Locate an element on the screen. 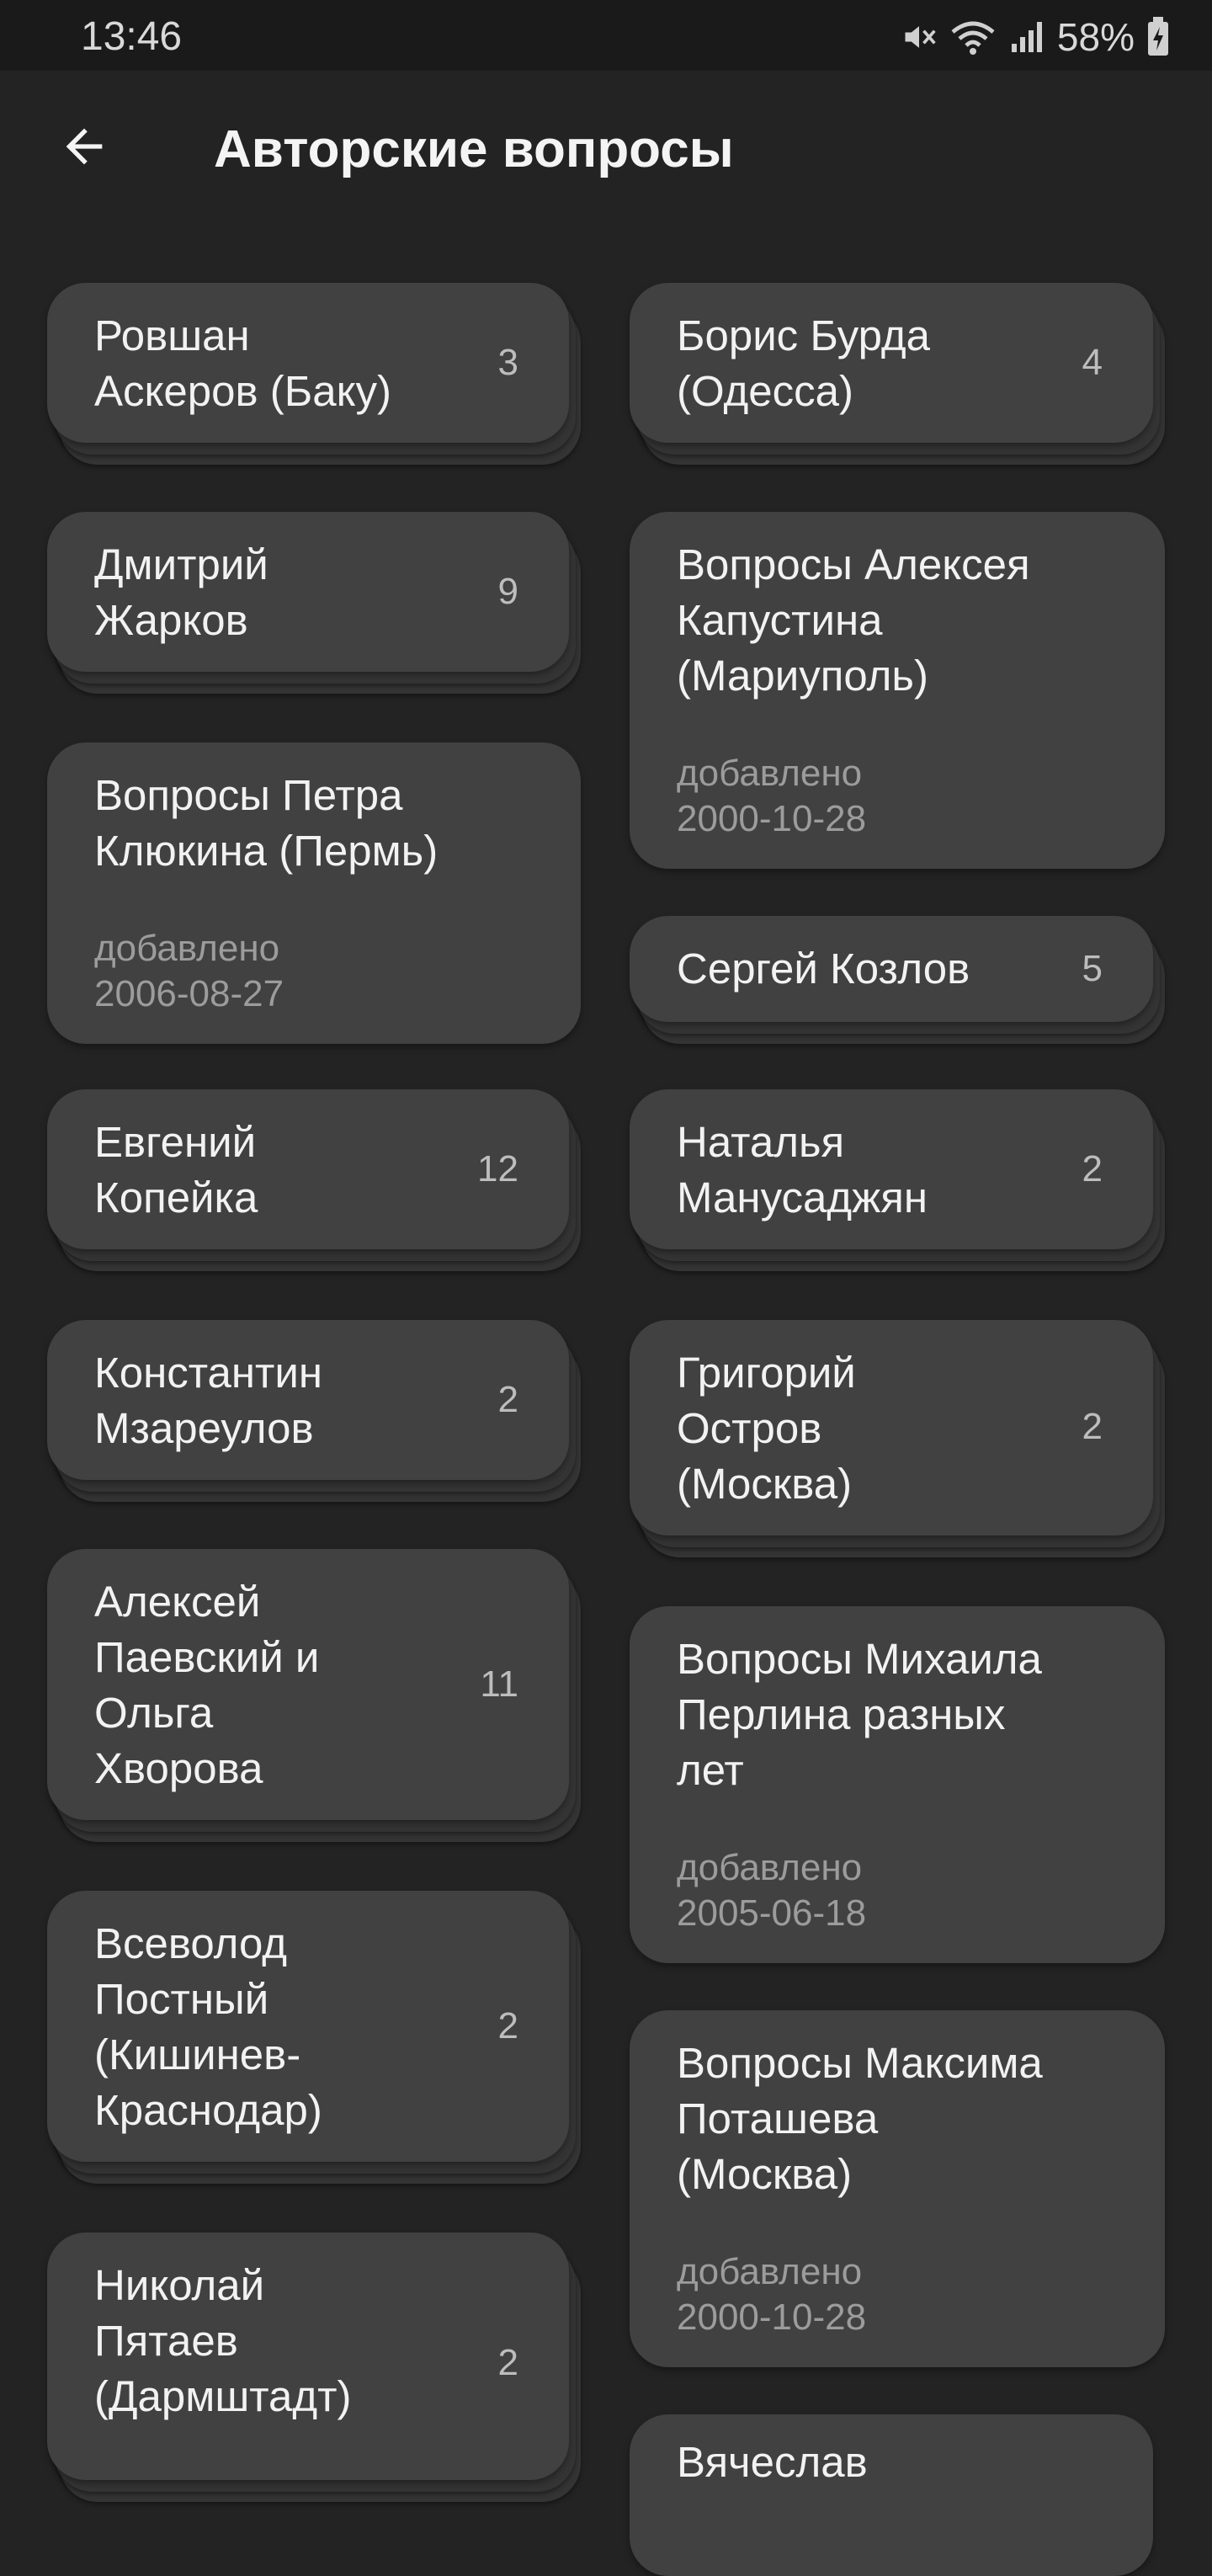  author-card: Ровшан Аскеров (Баку) 3 is located at coordinates (314, 374).